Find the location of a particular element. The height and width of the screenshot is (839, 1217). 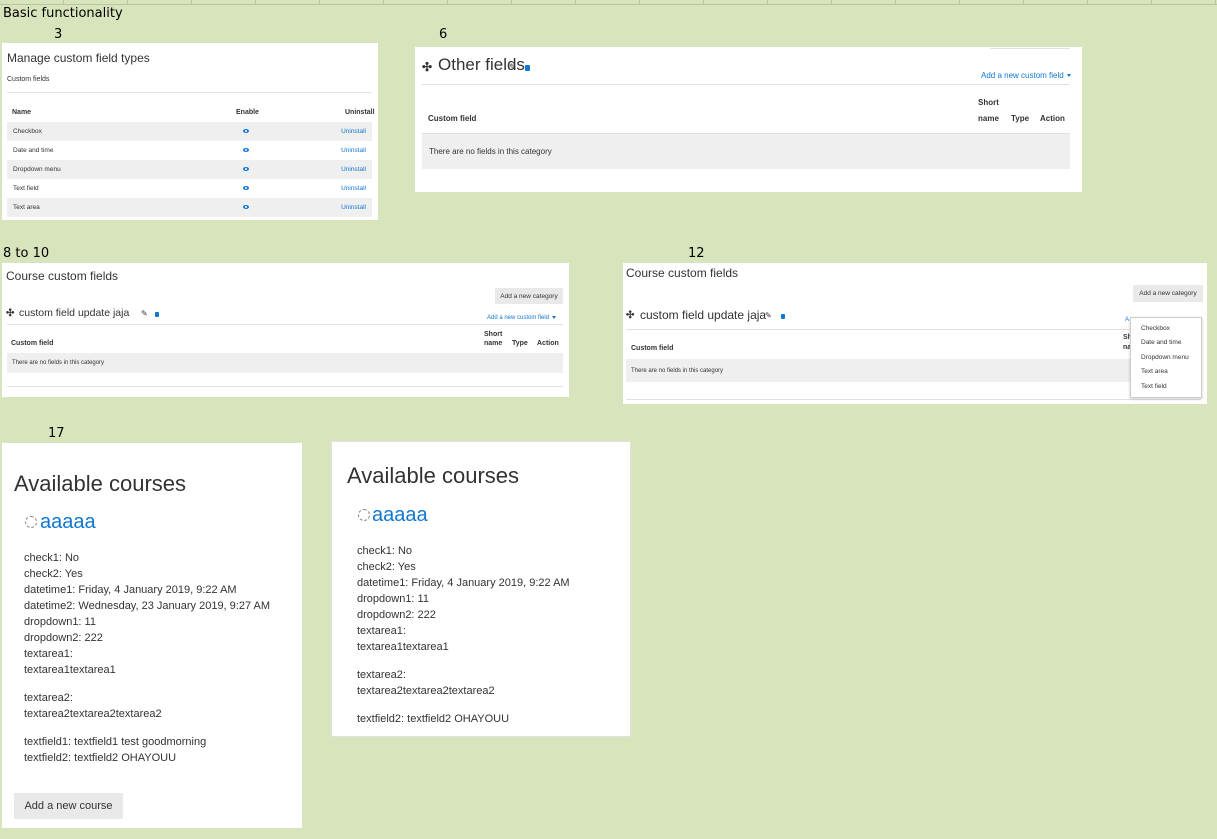

step-label-12: 12 is located at coordinates (696, 253).